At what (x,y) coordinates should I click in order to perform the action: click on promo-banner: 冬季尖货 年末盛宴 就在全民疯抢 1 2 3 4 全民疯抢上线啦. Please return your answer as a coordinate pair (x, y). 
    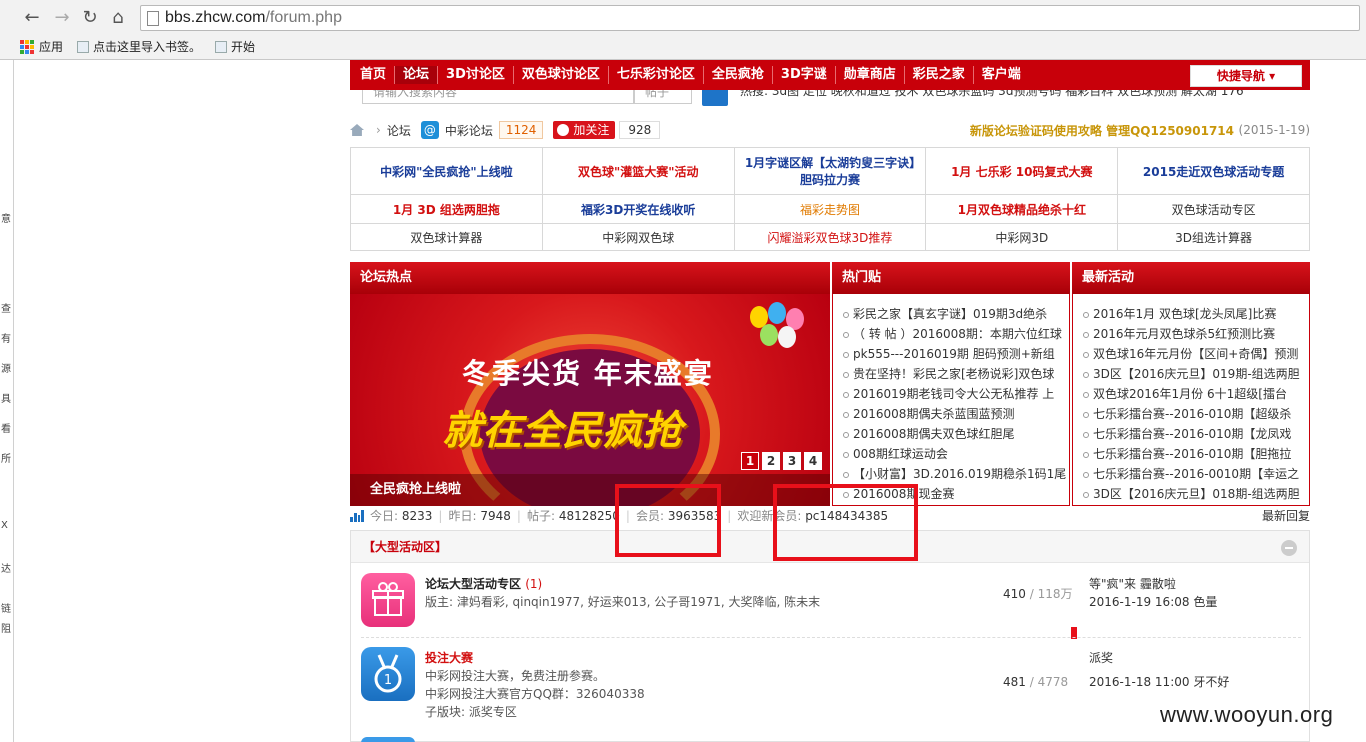
    Looking at the image, I should click on (590, 400).